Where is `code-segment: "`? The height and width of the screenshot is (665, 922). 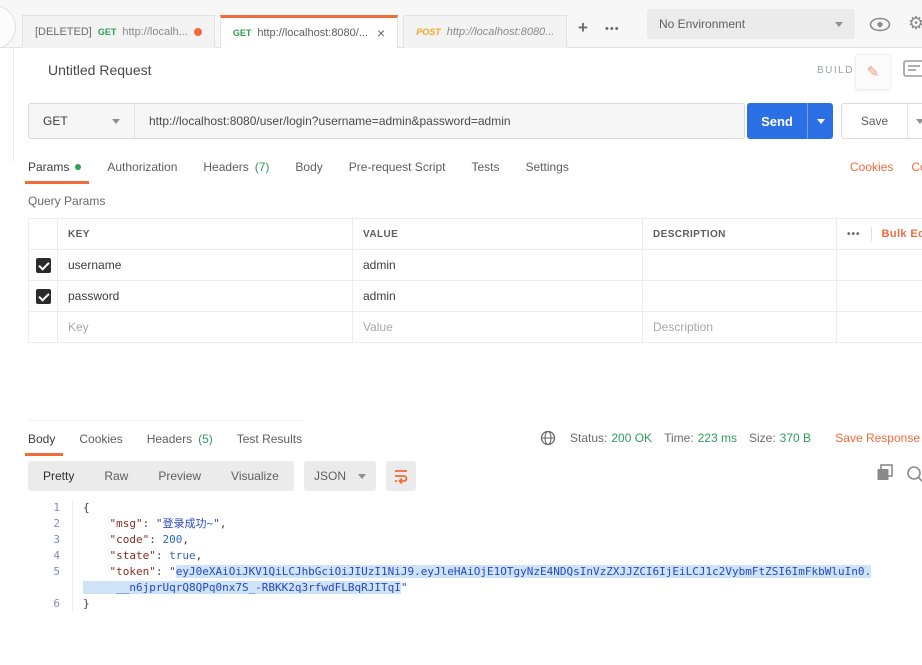 code-segment: " is located at coordinates (172, 571).